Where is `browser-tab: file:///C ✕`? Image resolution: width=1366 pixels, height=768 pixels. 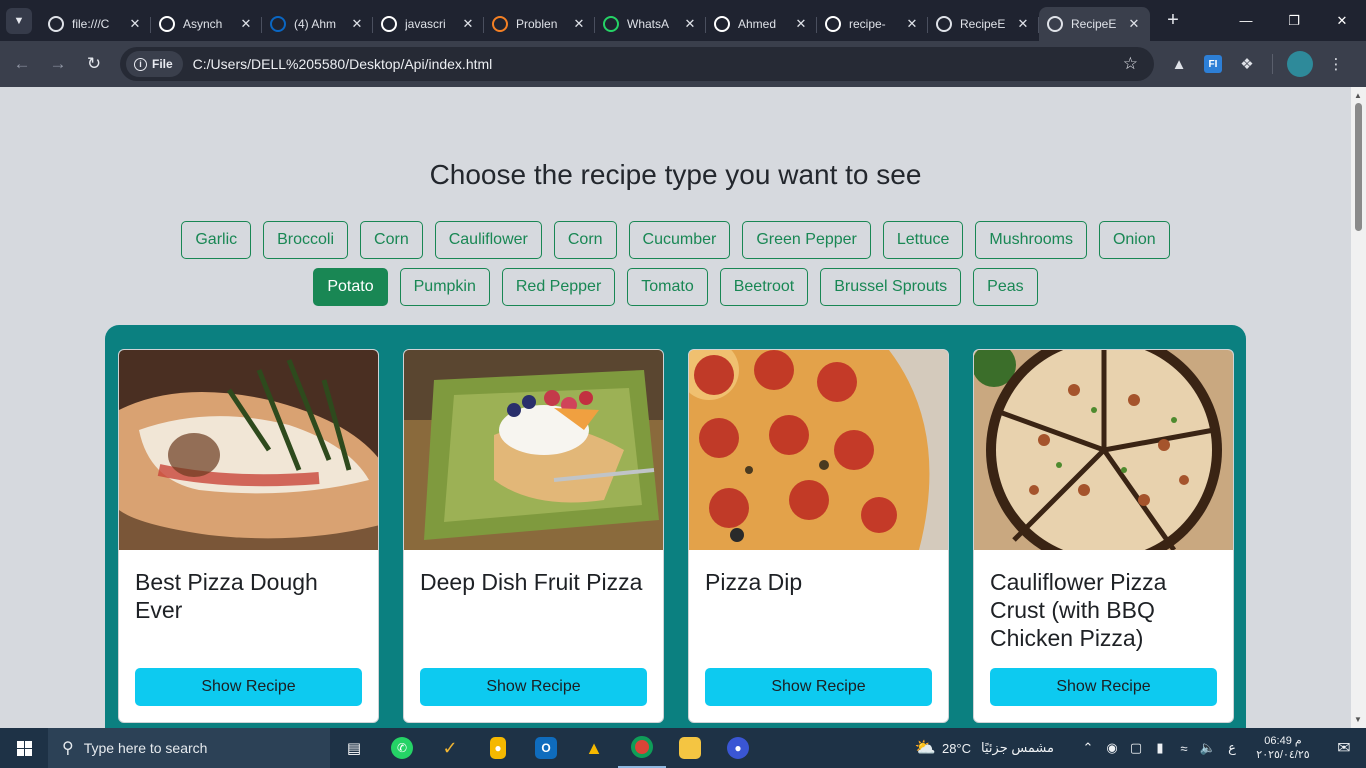
browser-tab: file:///C ✕ is located at coordinates (95, 24).